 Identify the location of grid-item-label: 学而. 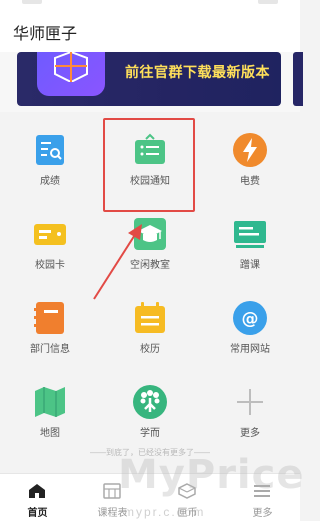
(150, 433).